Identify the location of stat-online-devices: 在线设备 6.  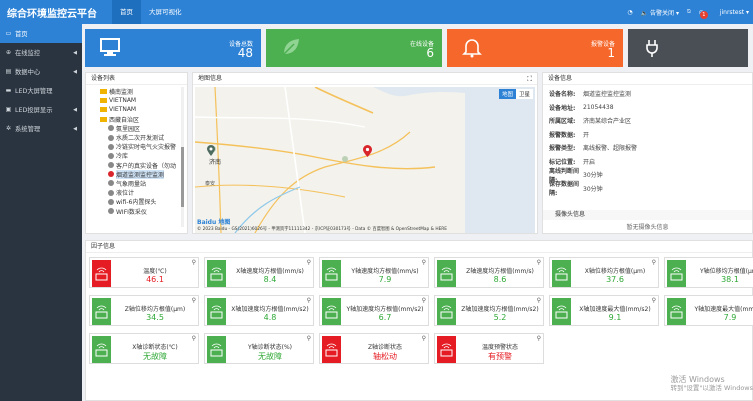
(354, 48).